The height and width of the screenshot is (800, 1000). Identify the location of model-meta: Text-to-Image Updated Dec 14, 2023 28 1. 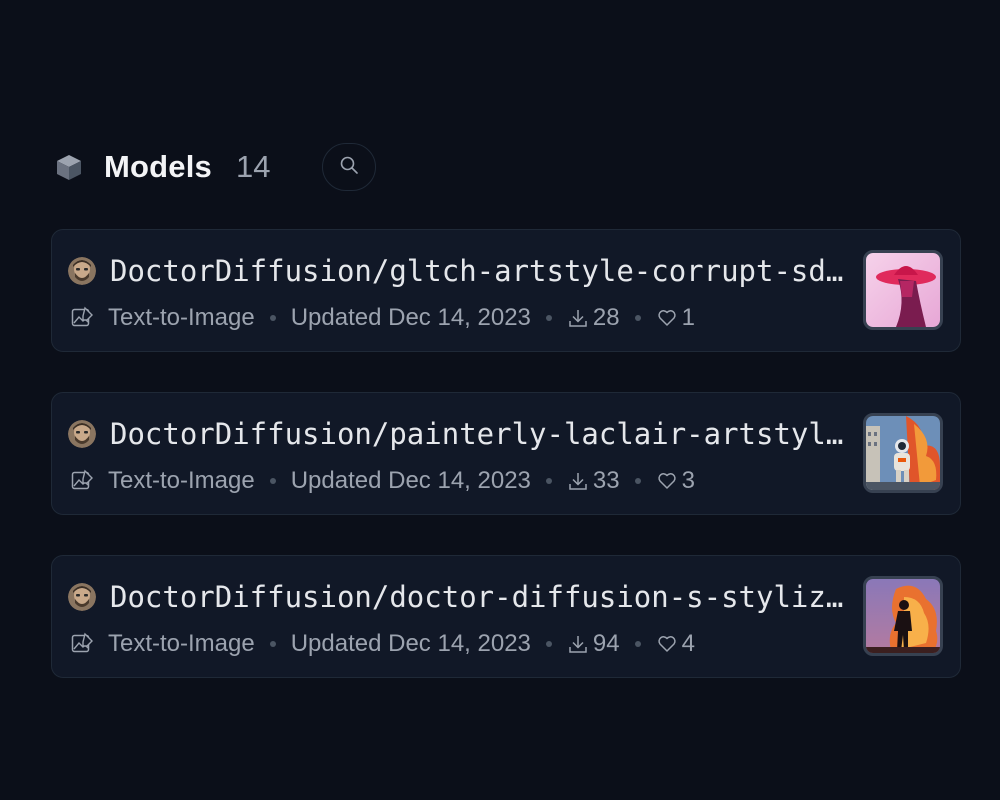
(382, 318).